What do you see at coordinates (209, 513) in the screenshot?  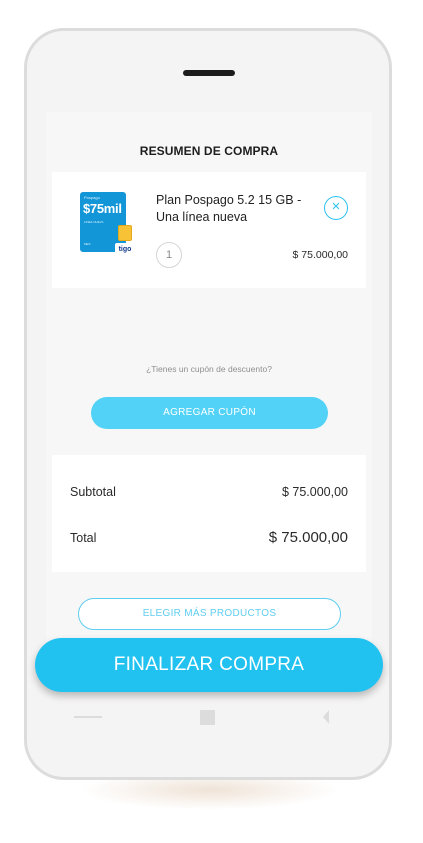 I see `totals-card: Subtotal $ 75.000,00 Total $ 75.000,00` at bounding box center [209, 513].